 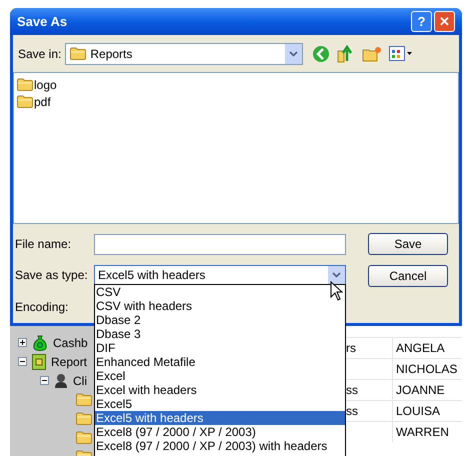 I want to click on dropdown-option: DIF, so click(x=220, y=348).